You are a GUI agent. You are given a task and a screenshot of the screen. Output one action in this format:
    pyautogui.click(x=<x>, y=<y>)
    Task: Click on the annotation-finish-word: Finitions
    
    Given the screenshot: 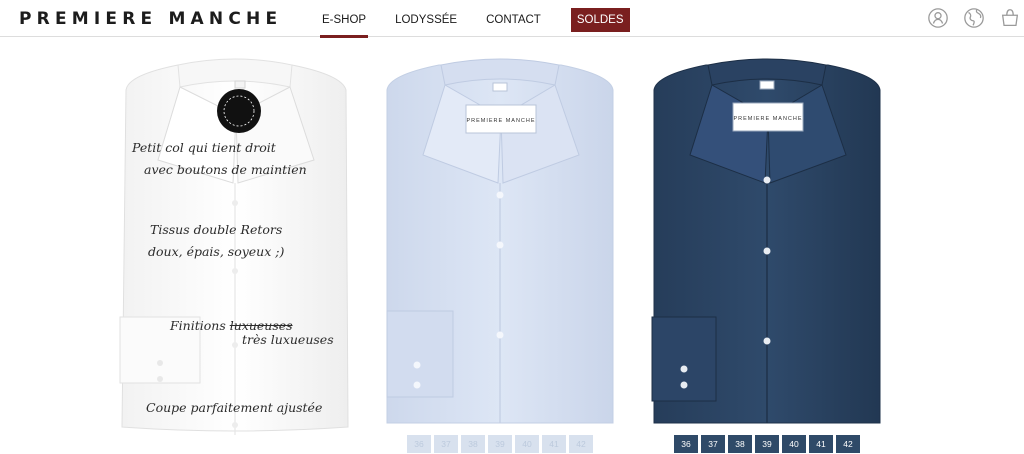 What is the action you would take?
    pyautogui.click(x=198, y=325)
    